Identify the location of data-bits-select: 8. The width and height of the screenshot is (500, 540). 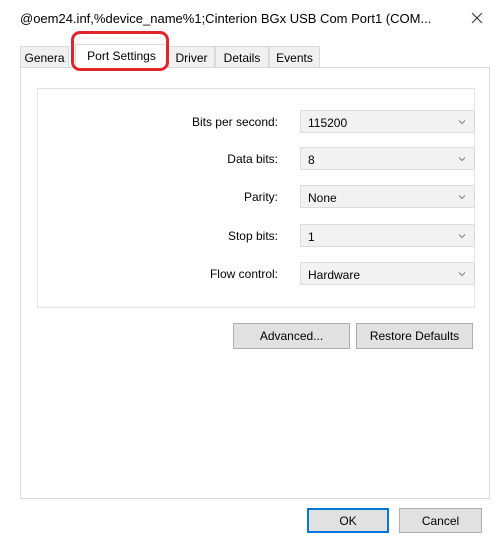
(387, 158).